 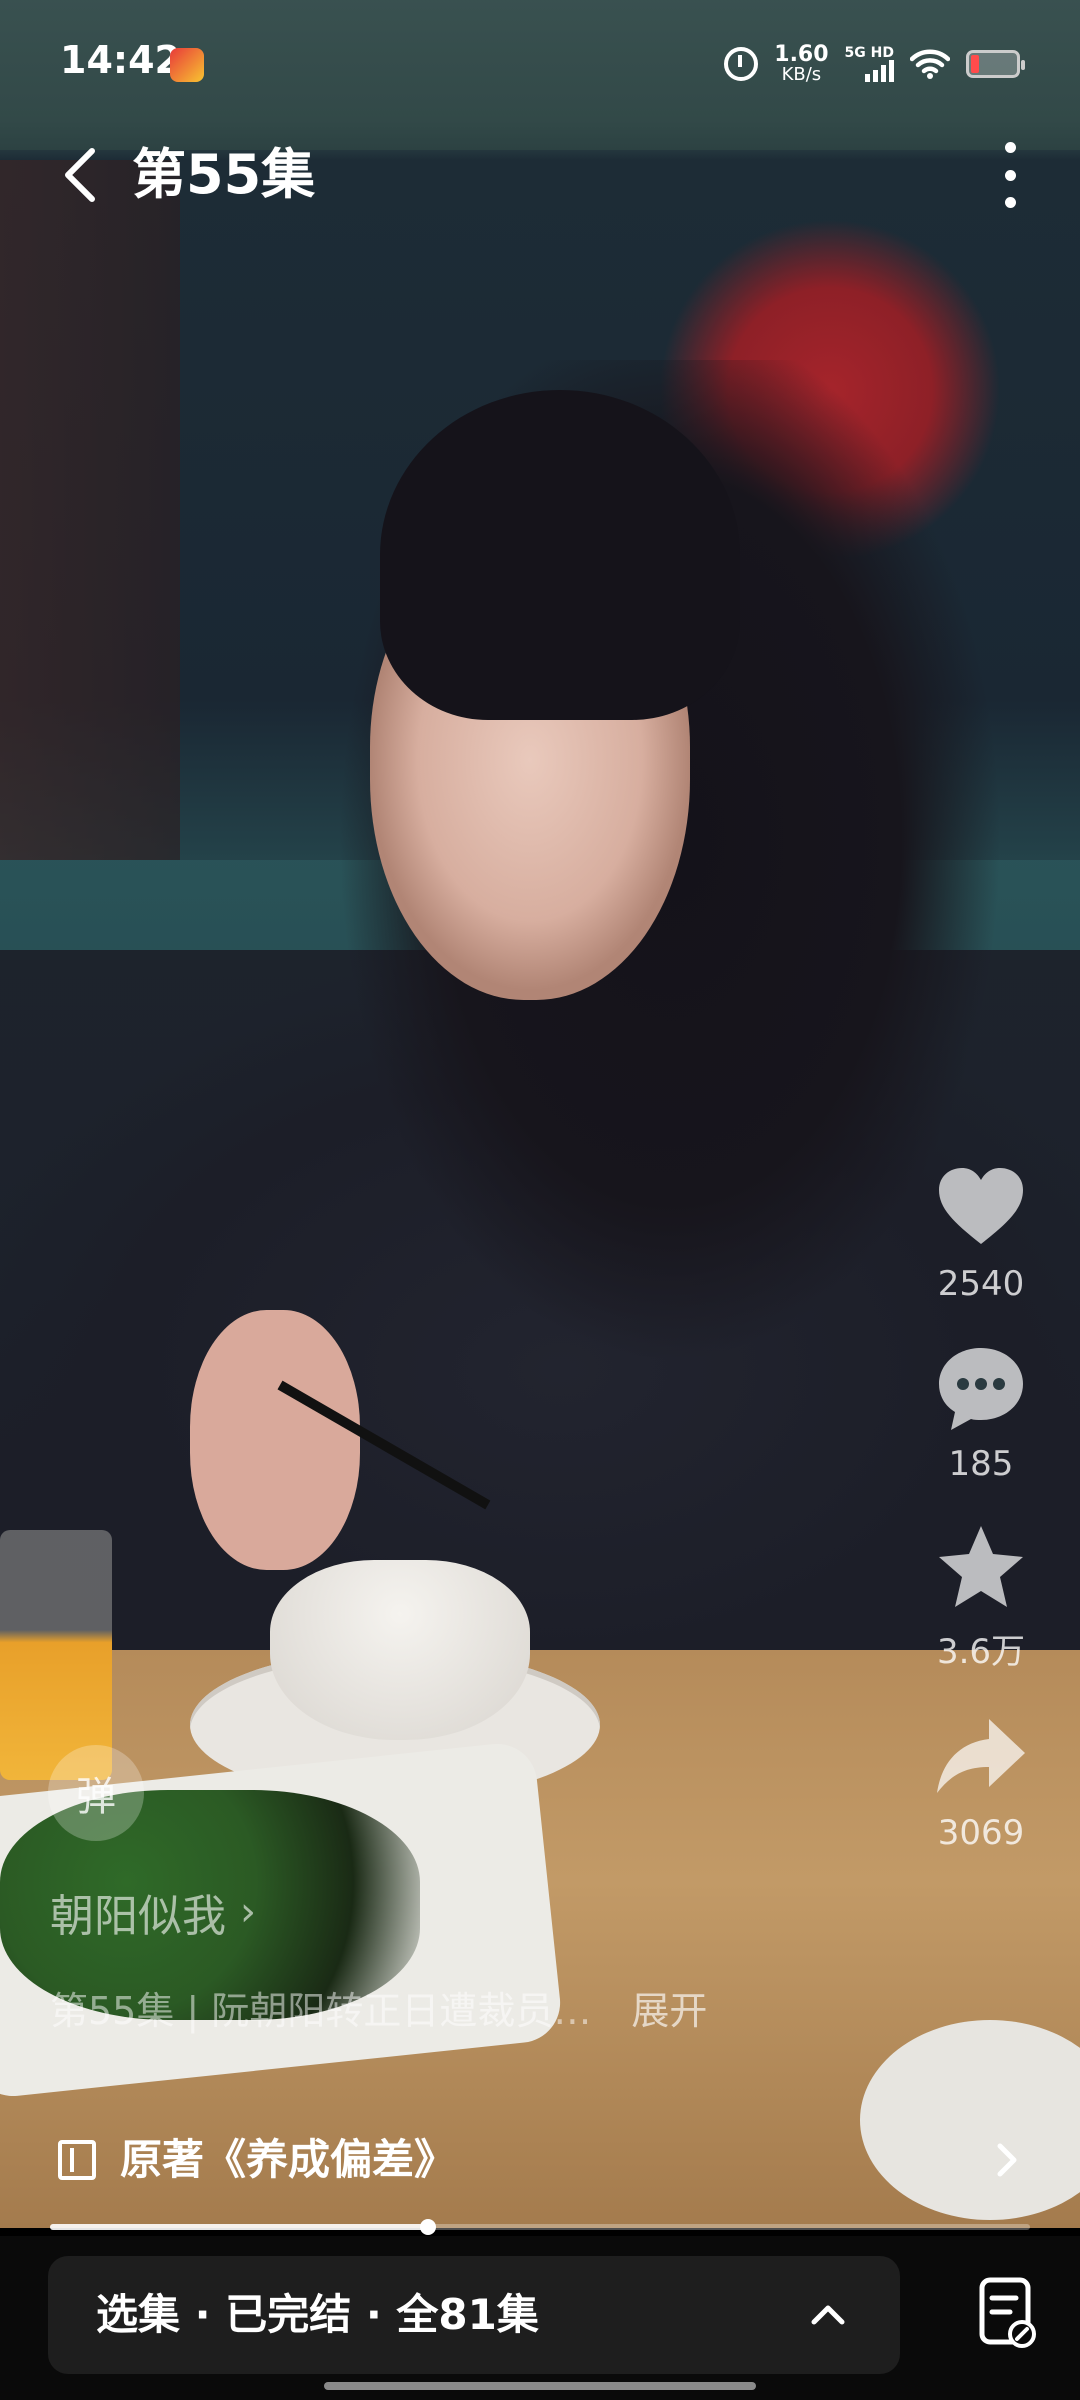 What do you see at coordinates (981, 1566) in the screenshot?
I see `star-icon` at bounding box center [981, 1566].